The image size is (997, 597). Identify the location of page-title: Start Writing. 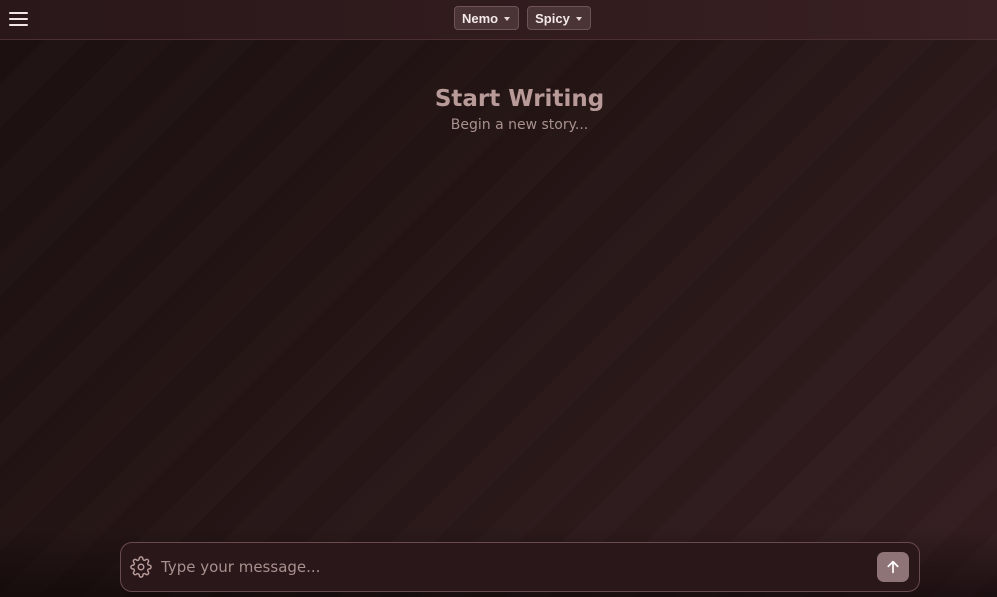
(519, 99).